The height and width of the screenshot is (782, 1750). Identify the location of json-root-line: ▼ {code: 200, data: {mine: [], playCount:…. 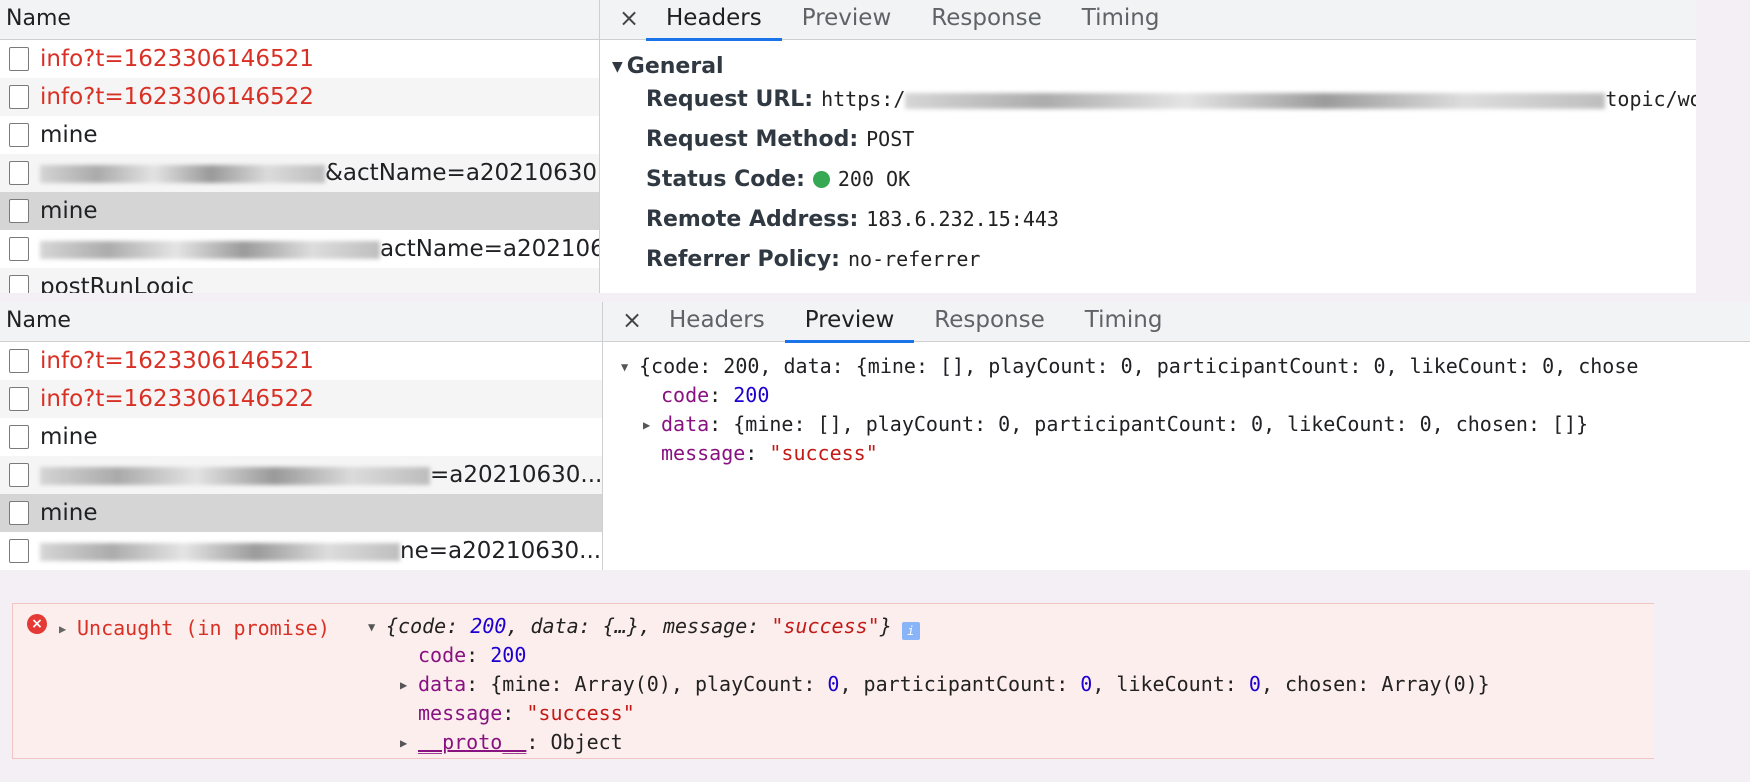
(1185, 366).